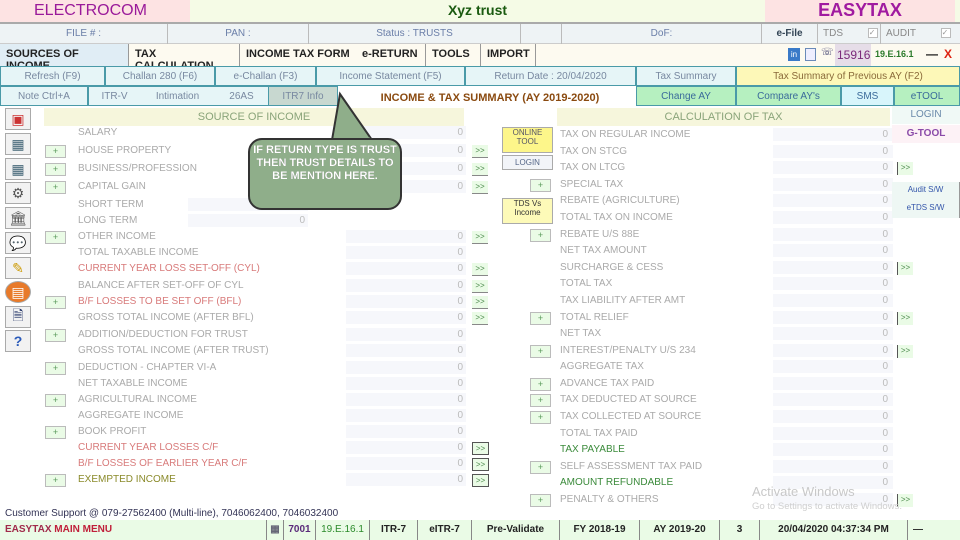 The width and height of the screenshot is (960, 540). What do you see at coordinates (160, 76) in the screenshot?
I see `challan-280-button: Challan 280 (F6)` at bounding box center [160, 76].